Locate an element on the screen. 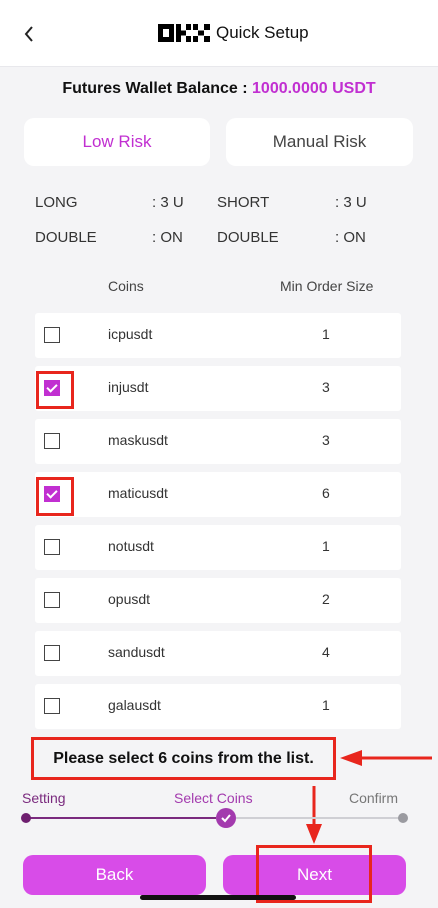 Image resolution: width=438 pixels, height=908 pixels. progress-line-remaining is located at coordinates (318, 818).